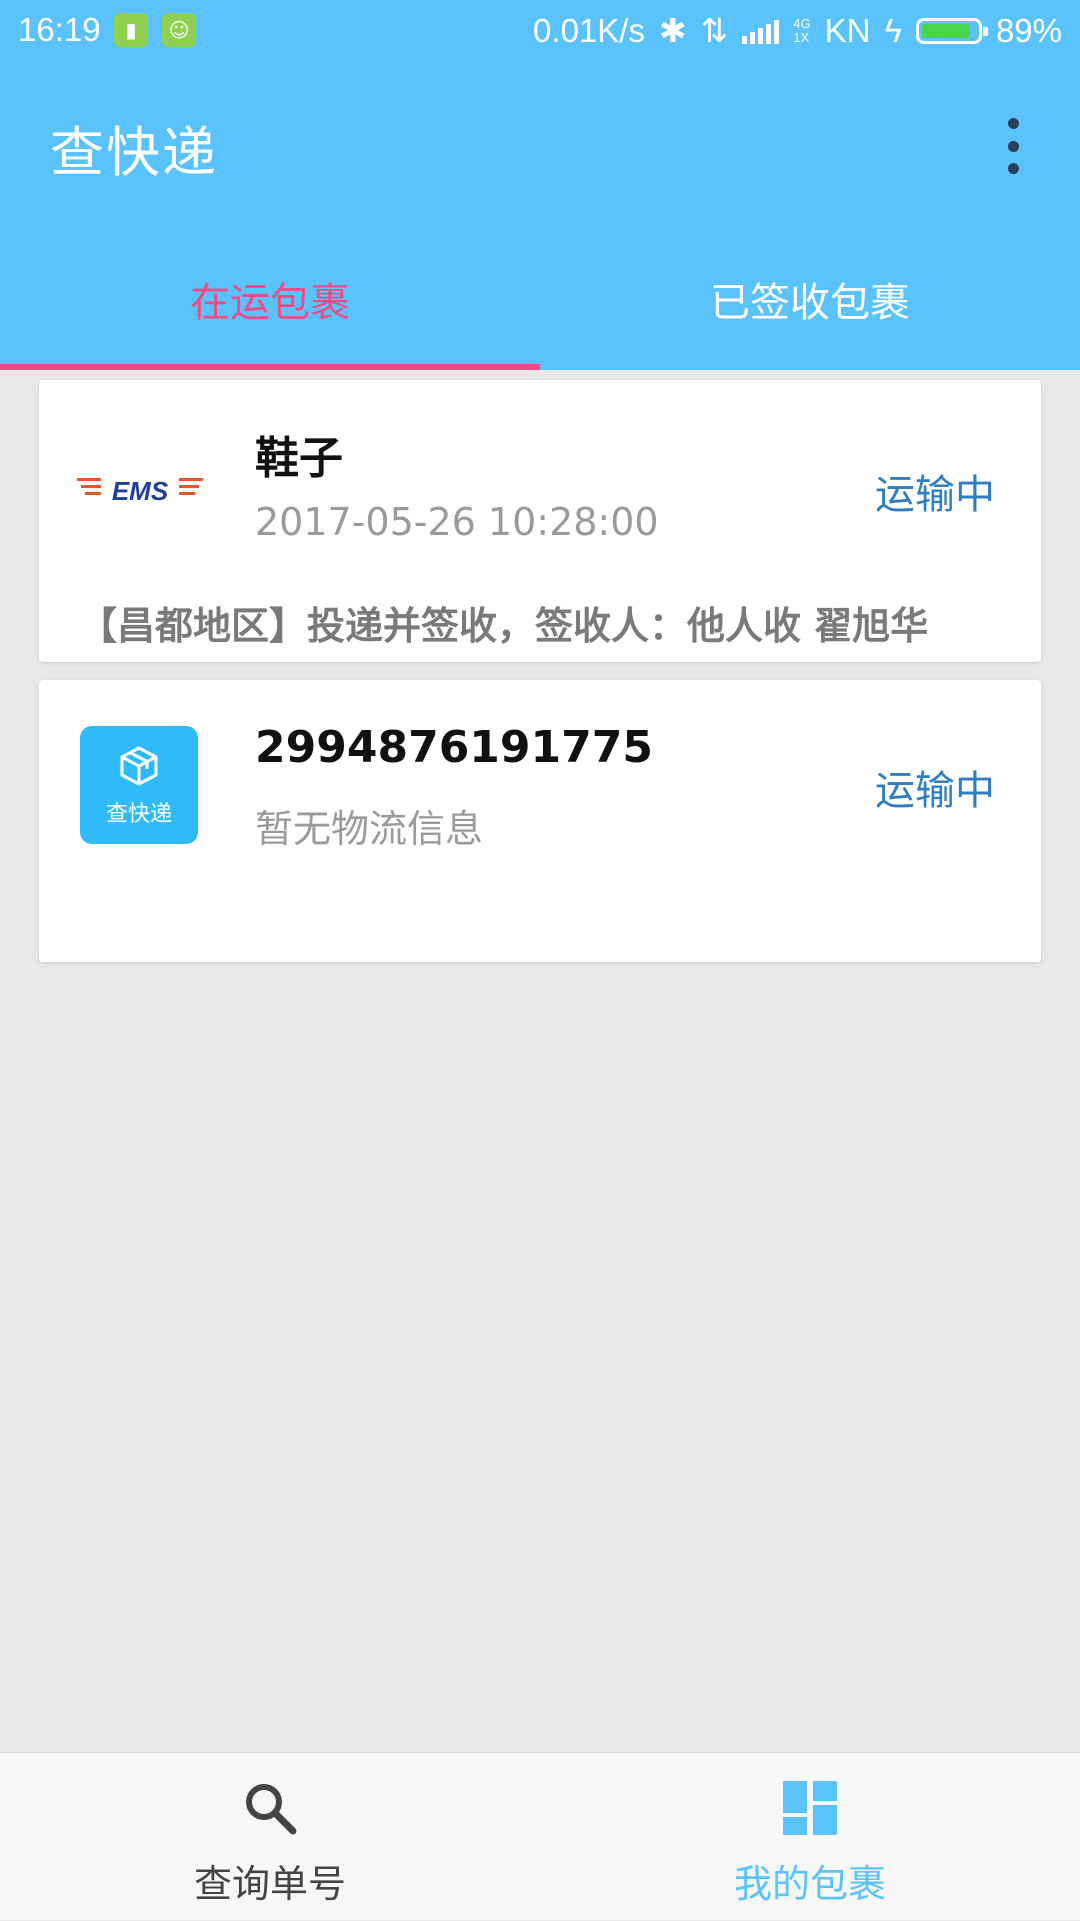 The height and width of the screenshot is (1921, 1080). What do you see at coordinates (454, 747) in the screenshot?
I see `tracking-number: 2994876191775` at bounding box center [454, 747].